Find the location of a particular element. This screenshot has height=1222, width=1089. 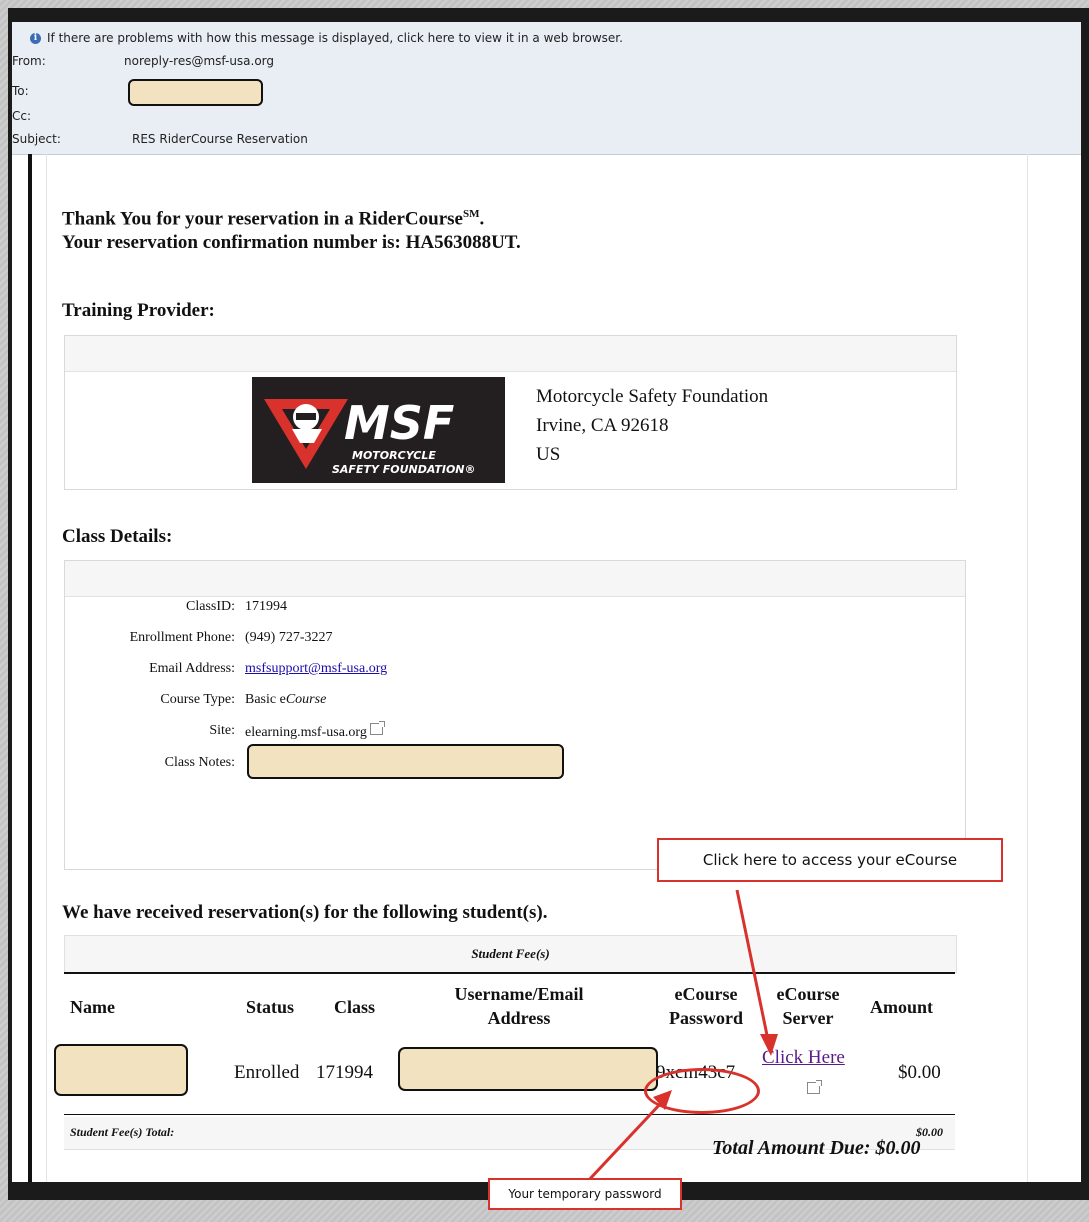

detail-label: Class Notes: is located at coordinates (199, 762).